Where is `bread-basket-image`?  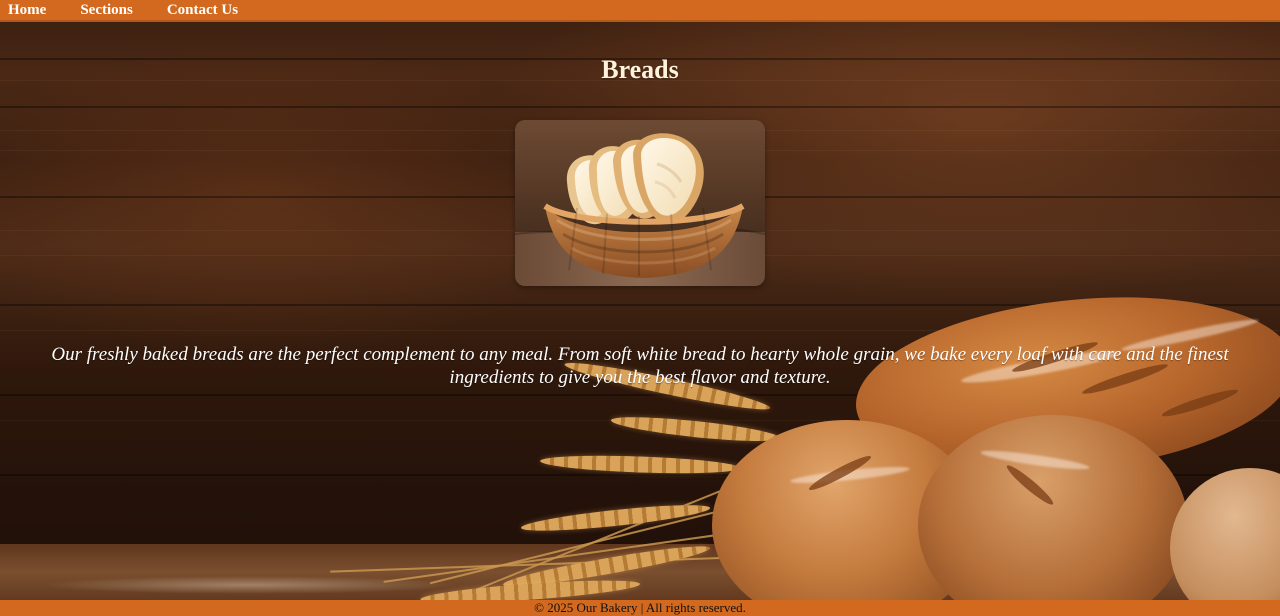
bread-basket-image is located at coordinates (640, 203).